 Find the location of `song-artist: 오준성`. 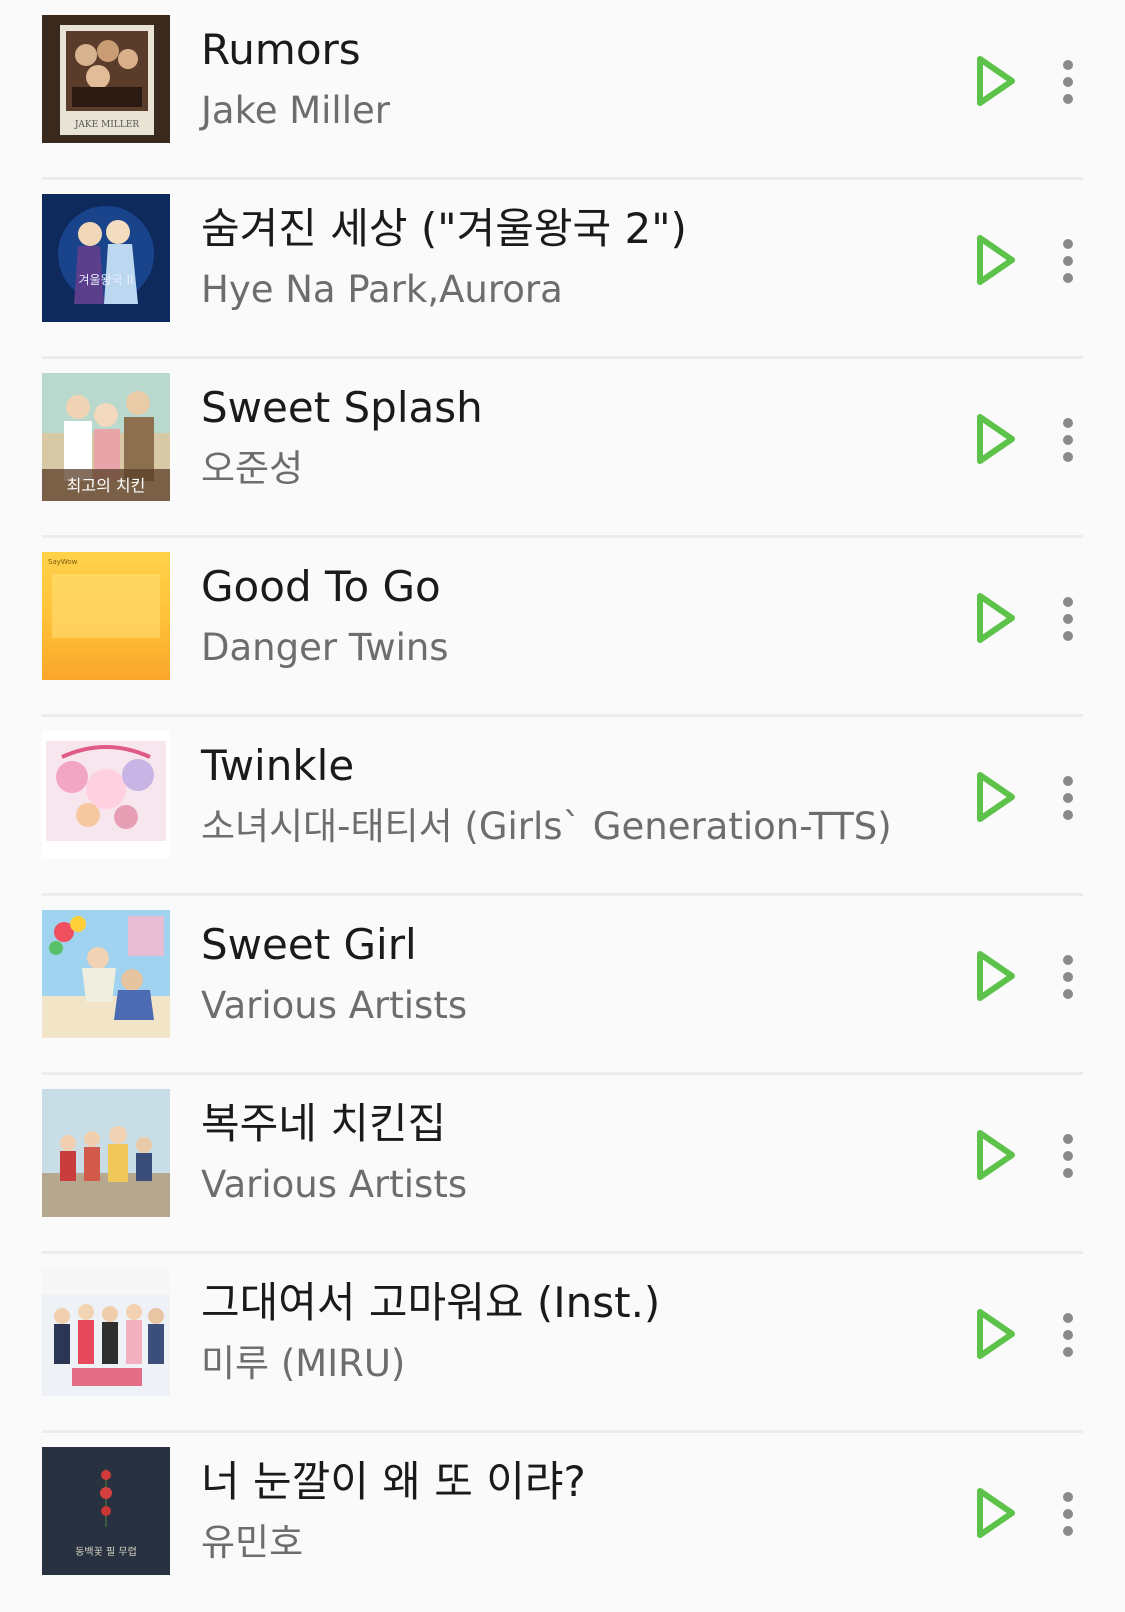

song-artist: 오준성 is located at coordinates (252, 468).